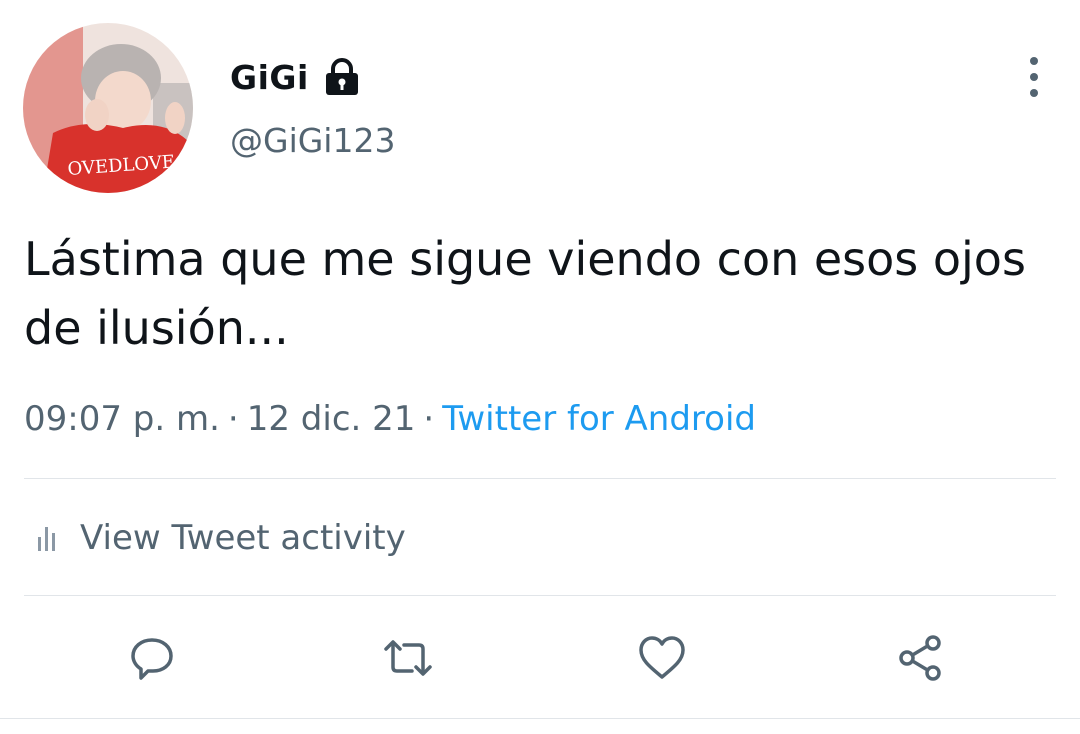  I want to click on author-handle: @GiGi123, so click(312, 140).